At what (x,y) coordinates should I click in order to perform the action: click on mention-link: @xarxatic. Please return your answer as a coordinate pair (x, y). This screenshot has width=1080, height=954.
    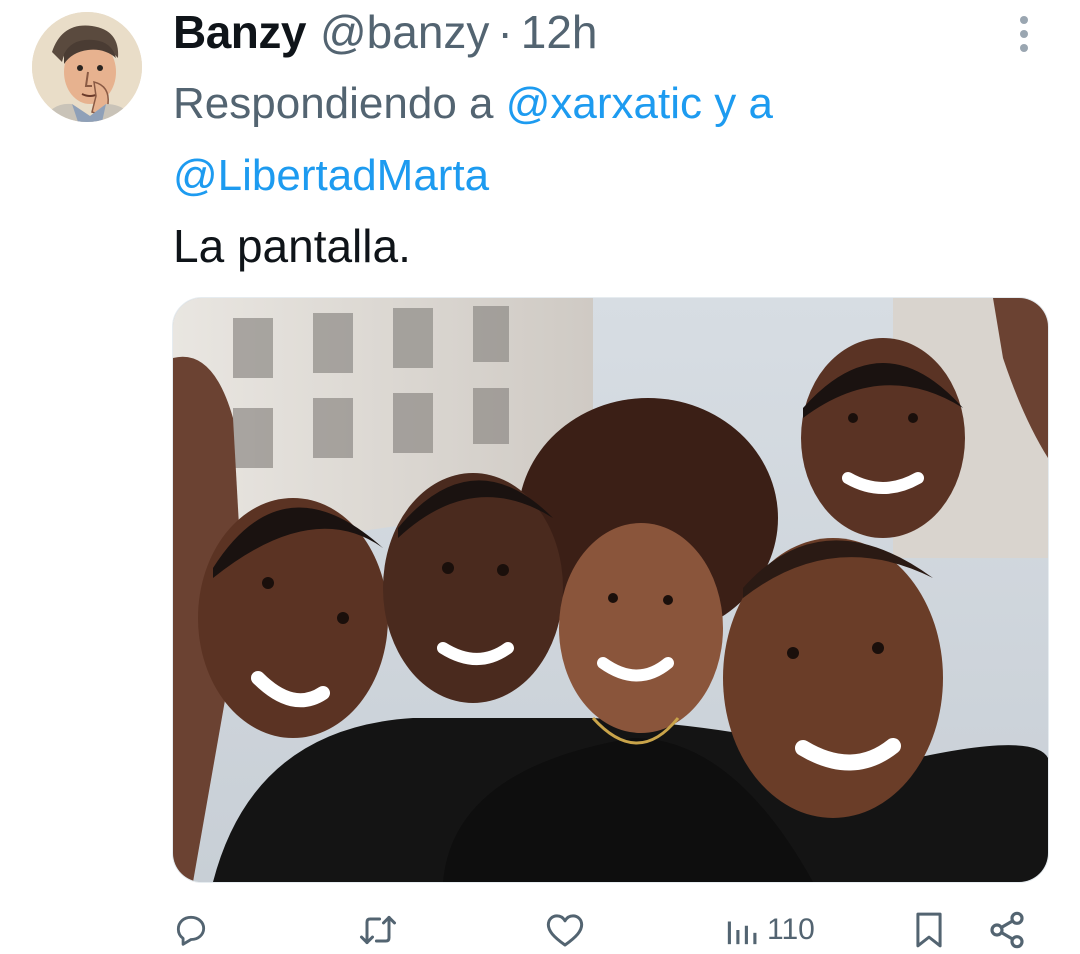
    Looking at the image, I should click on (604, 103).